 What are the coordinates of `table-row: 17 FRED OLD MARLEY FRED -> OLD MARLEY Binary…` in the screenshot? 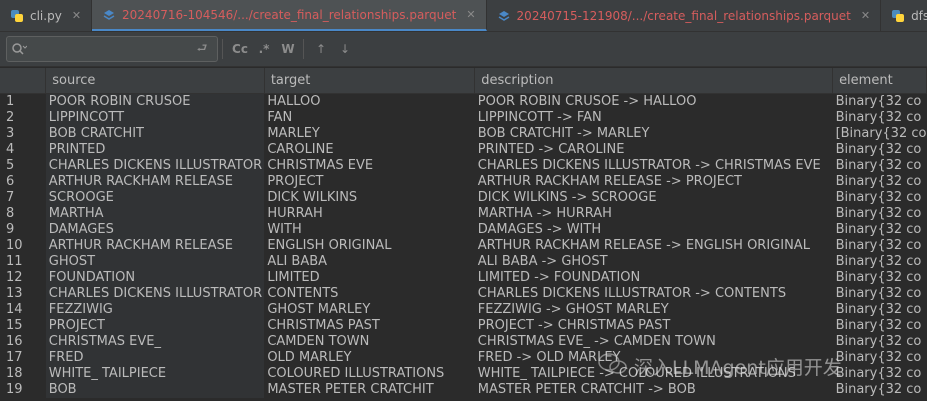 It's located at (463, 358).